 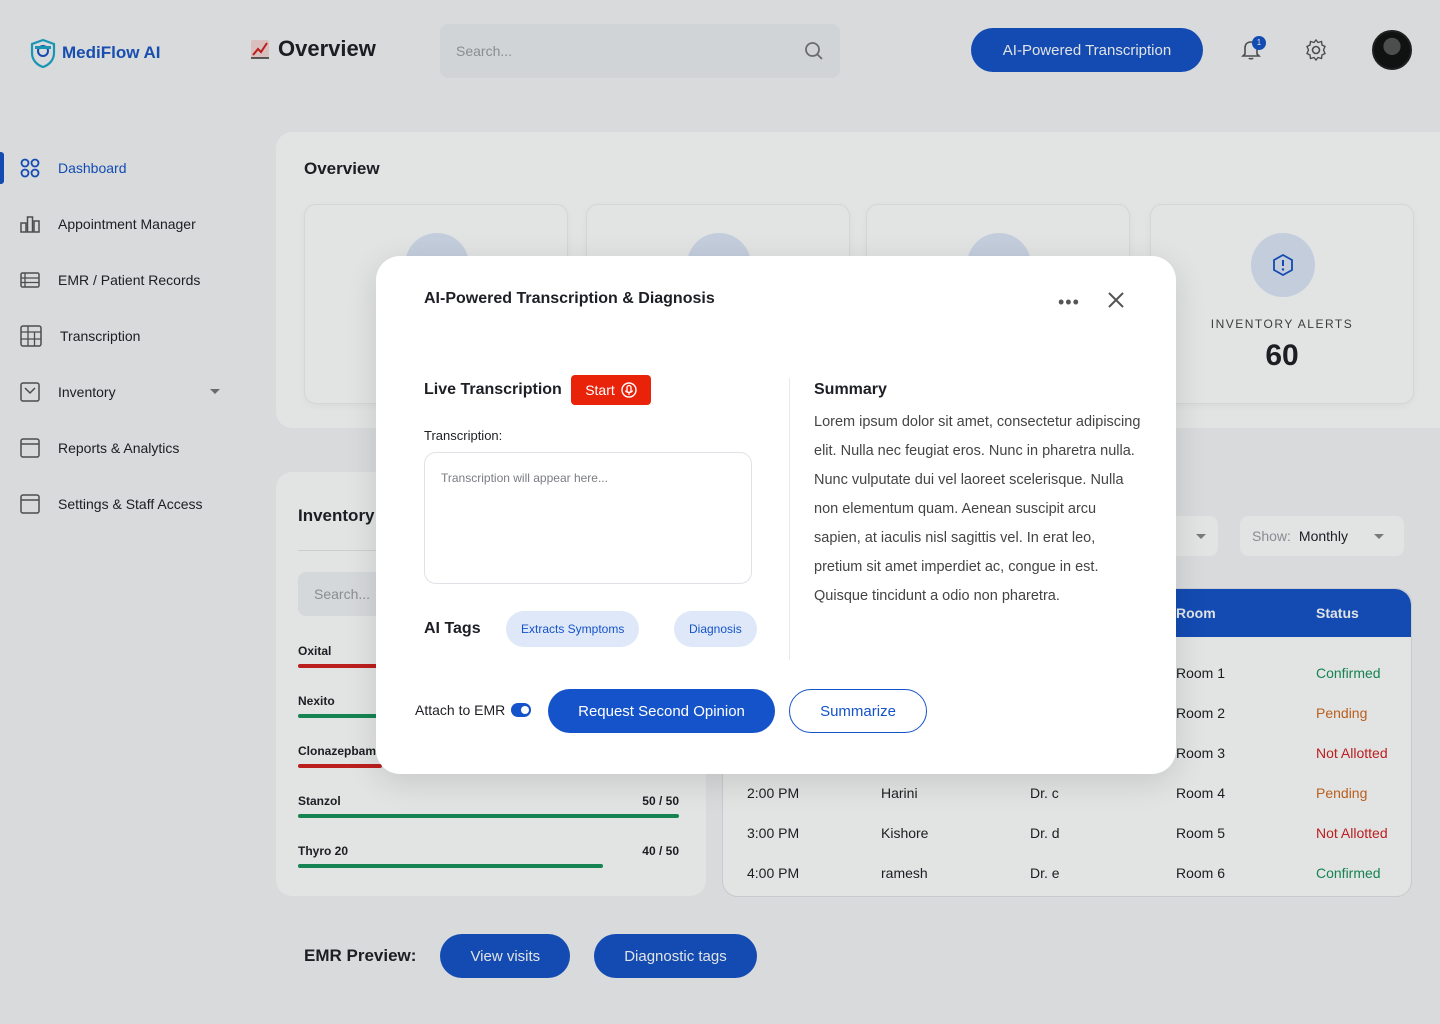 I want to click on start-label: Start, so click(x=600, y=390).